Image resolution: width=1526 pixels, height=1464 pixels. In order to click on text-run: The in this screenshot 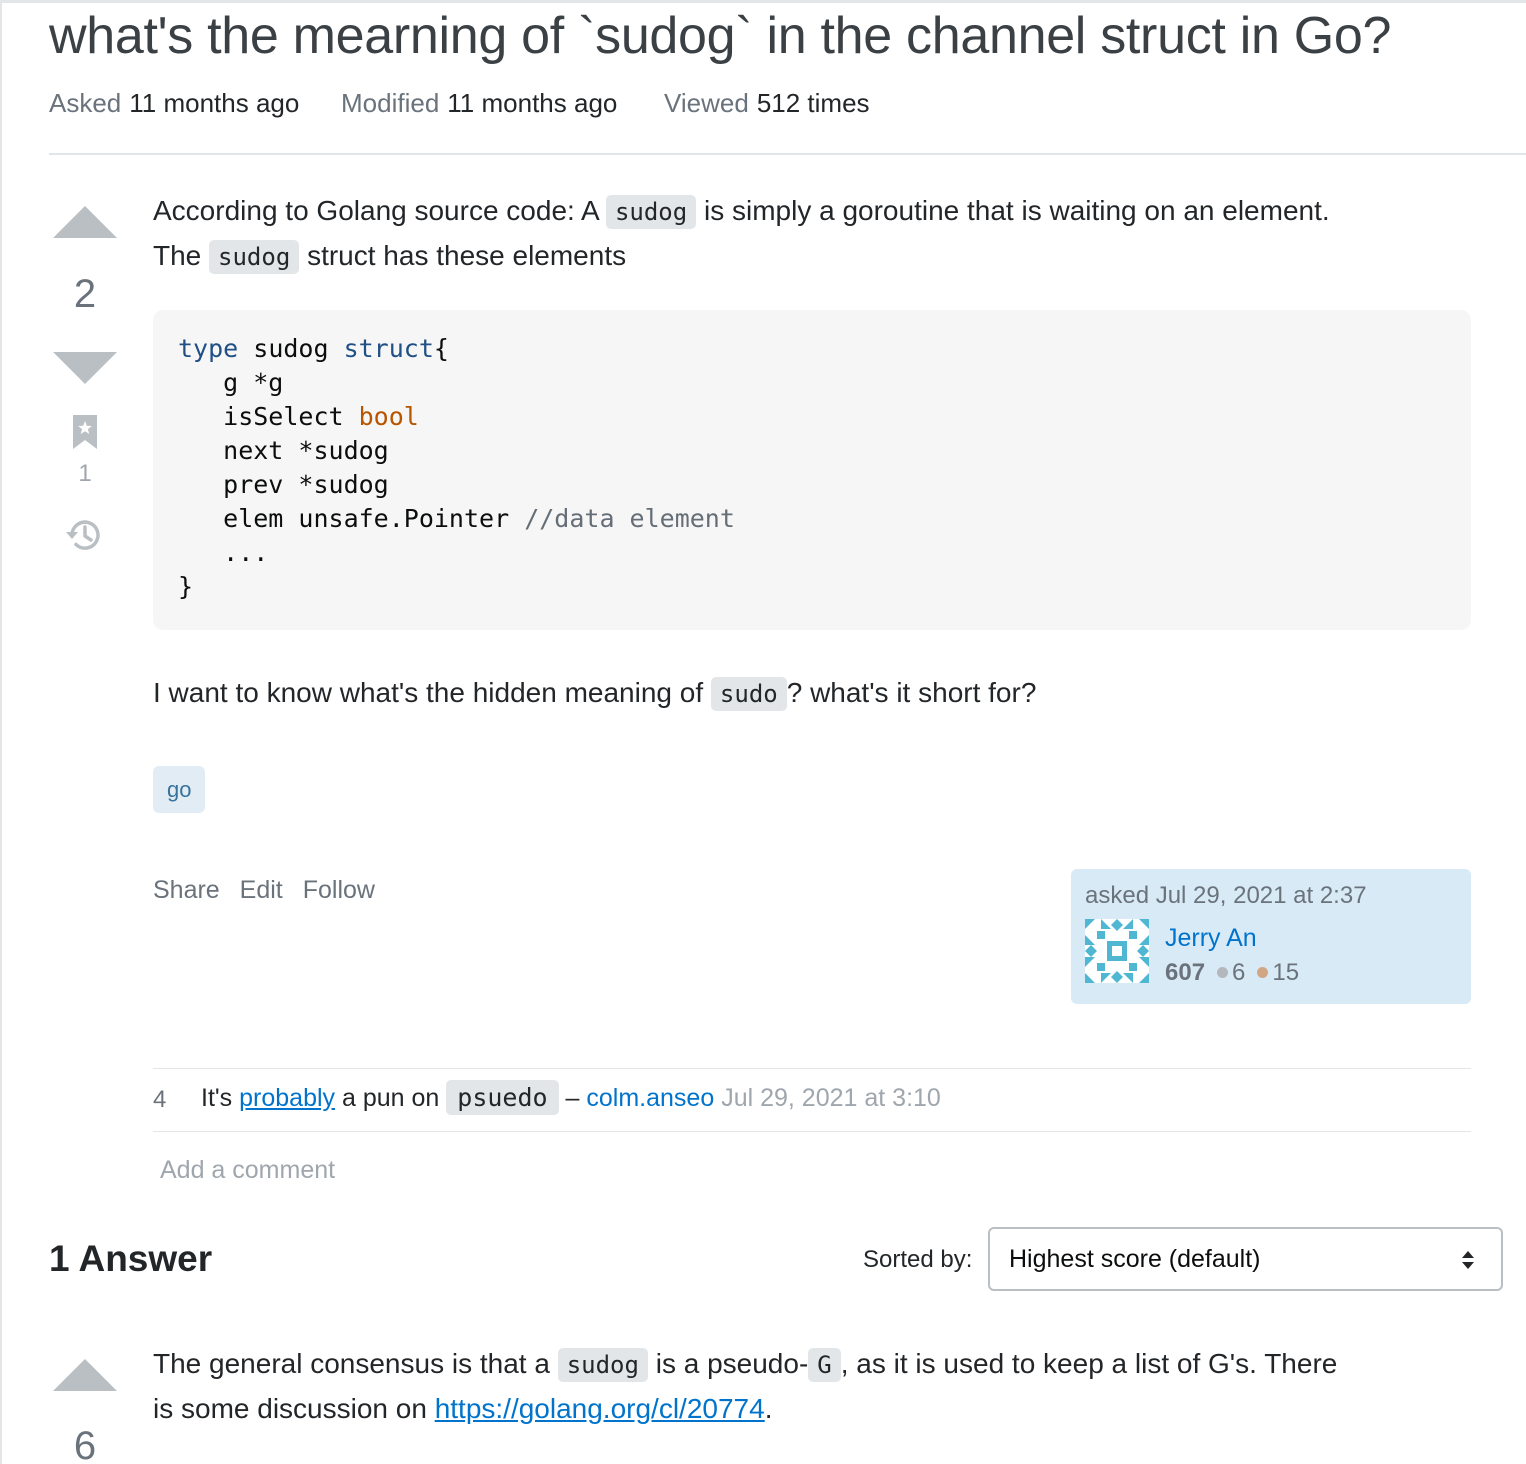, I will do `click(177, 255)`.